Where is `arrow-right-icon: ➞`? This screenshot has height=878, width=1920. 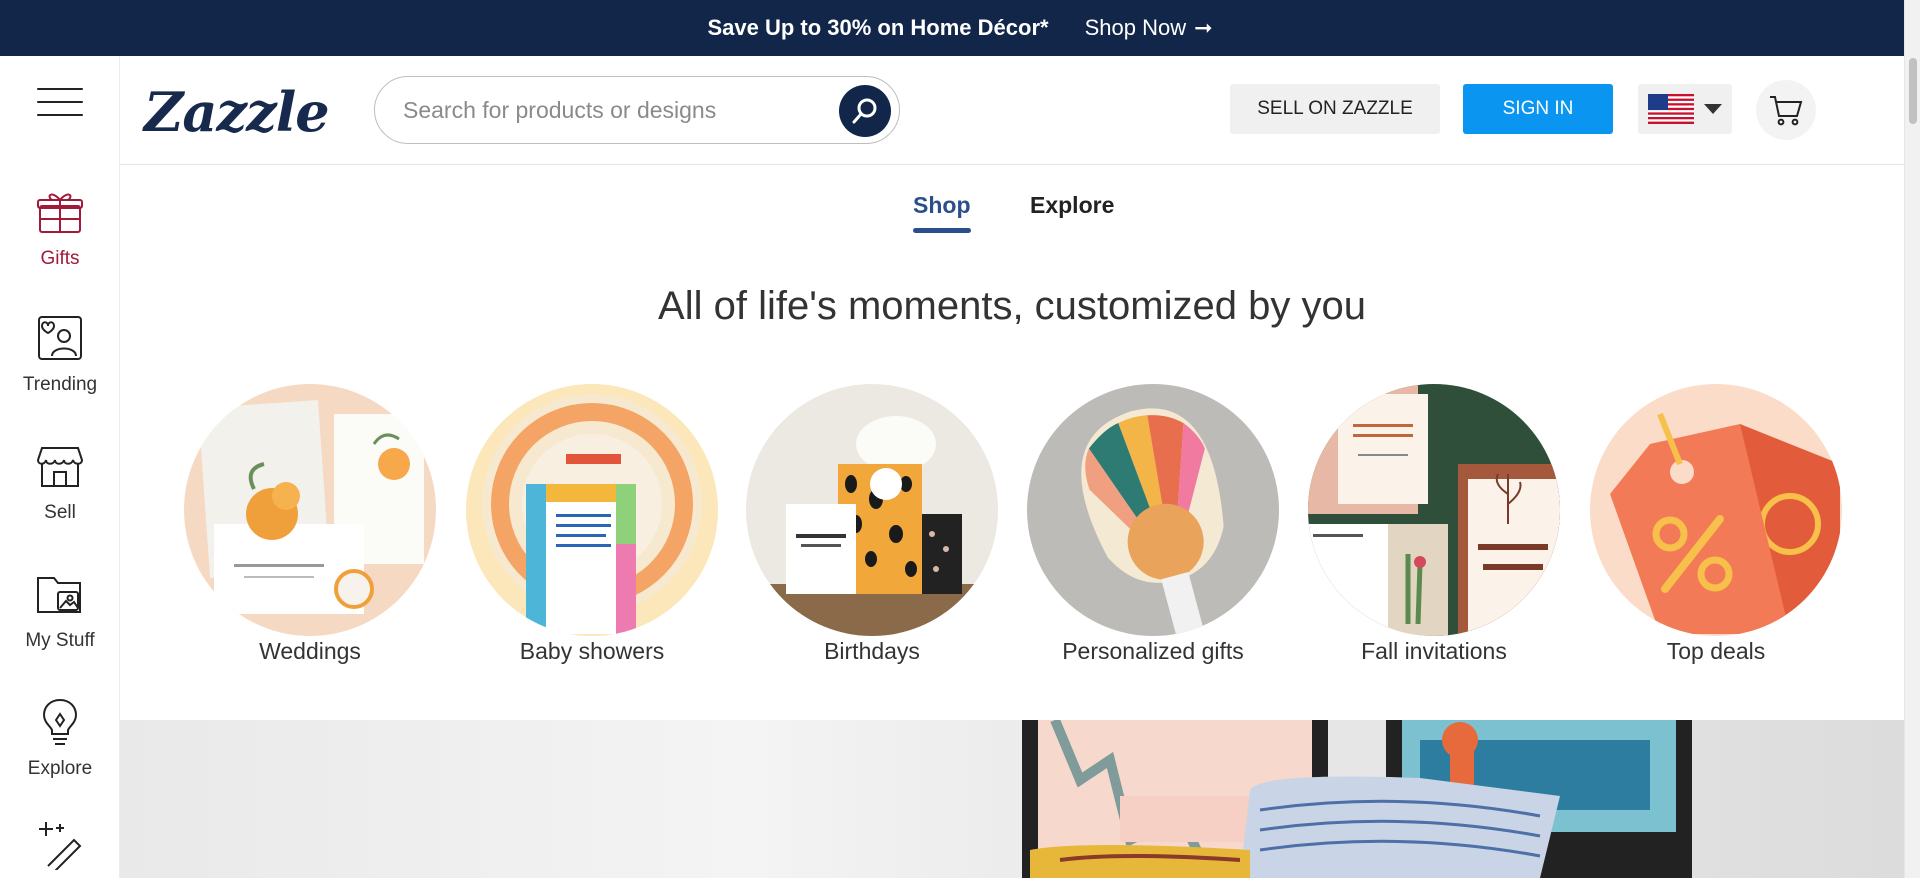
arrow-right-icon: ➞ is located at coordinates (1203, 27).